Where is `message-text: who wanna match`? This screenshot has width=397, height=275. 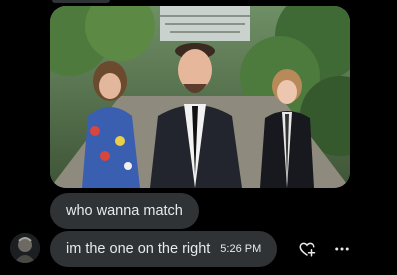 message-text: who wanna match is located at coordinates (124, 211).